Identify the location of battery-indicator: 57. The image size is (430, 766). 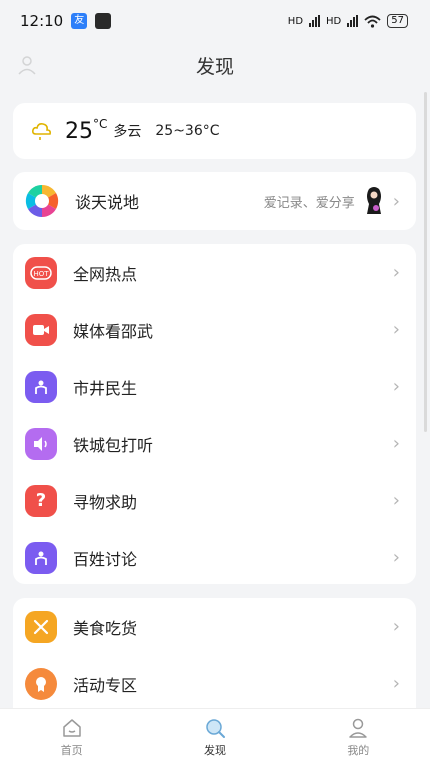
(397, 21).